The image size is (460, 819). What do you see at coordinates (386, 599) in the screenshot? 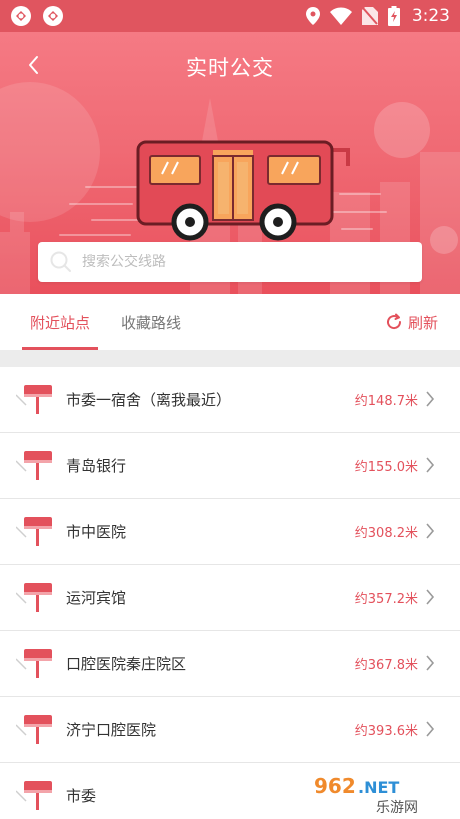
I see `station-distance: 约357.2米` at bounding box center [386, 599].